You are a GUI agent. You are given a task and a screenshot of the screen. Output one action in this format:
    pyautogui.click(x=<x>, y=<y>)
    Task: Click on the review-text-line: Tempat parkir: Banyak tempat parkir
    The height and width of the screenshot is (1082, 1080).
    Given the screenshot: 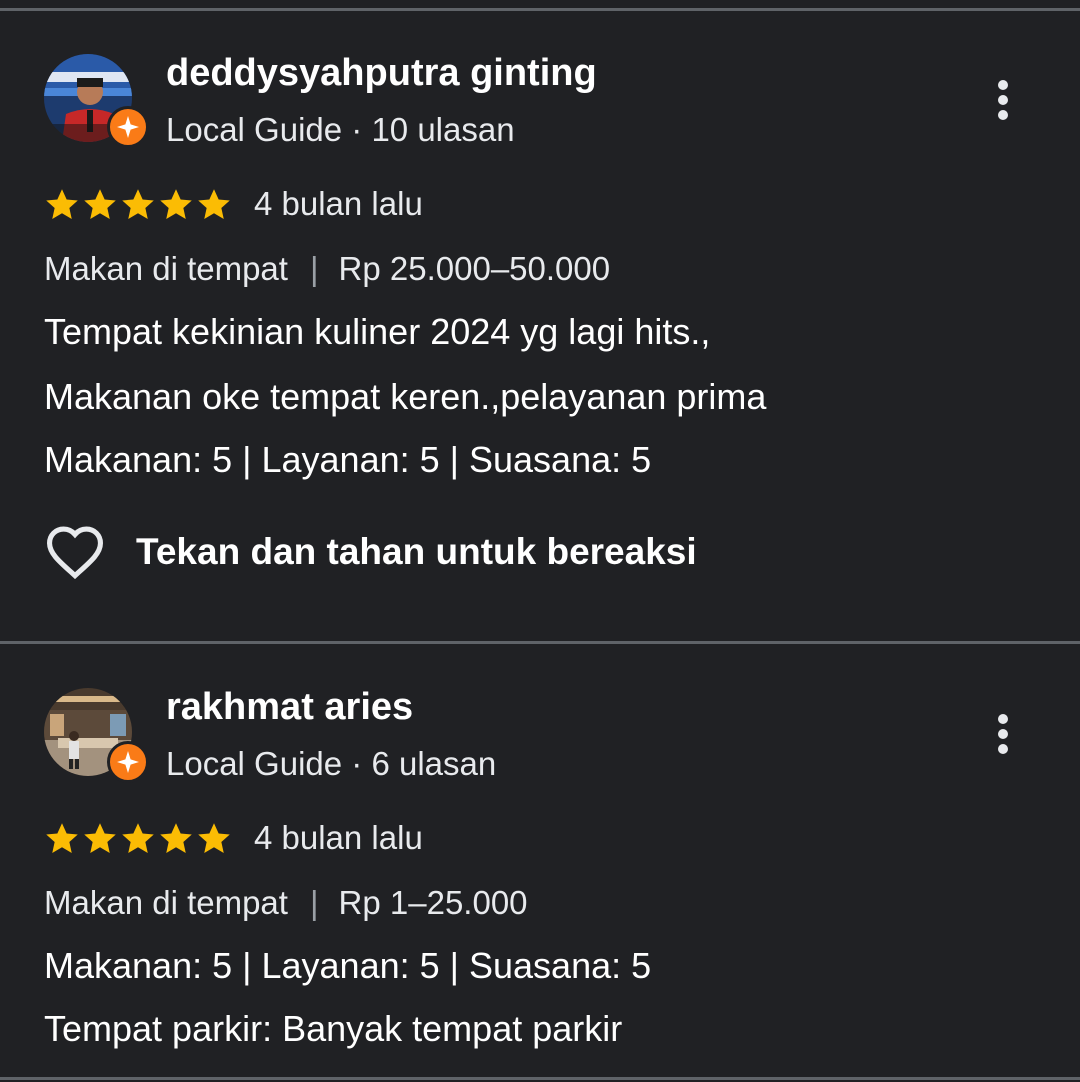 What is the action you would take?
    pyautogui.click(x=333, y=1028)
    